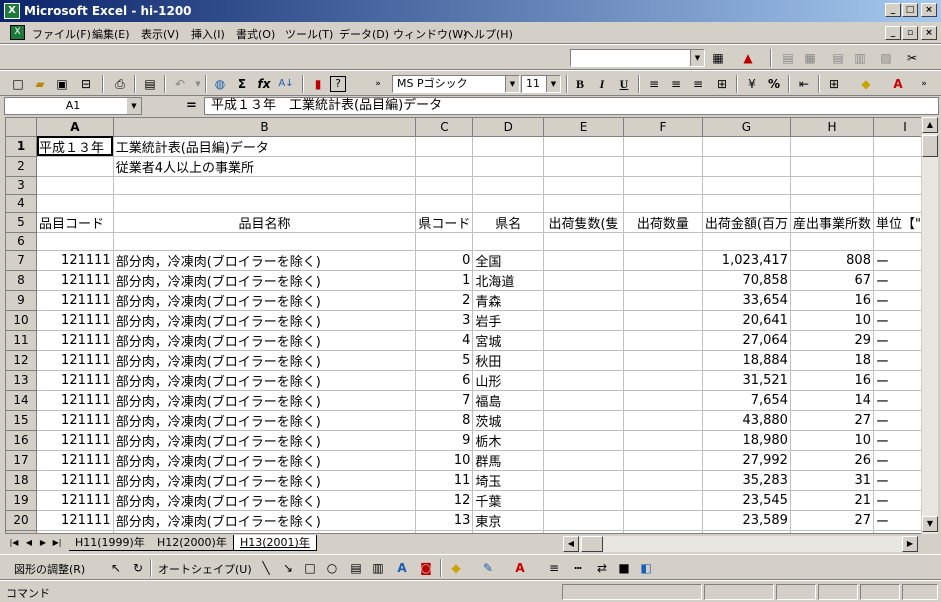 The height and width of the screenshot is (602, 941). What do you see at coordinates (444, 460) in the screenshot?
I see `cell-pref-code: 10` at bounding box center [444, 460].